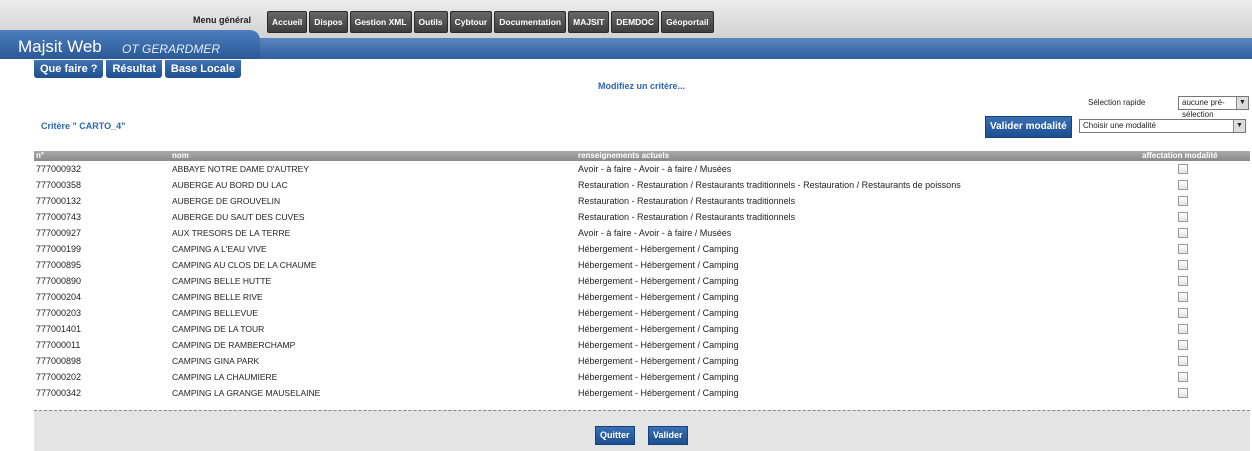 This screenshot has width=1252, height=451. I want to click on menu-item-accueil: Accueil, so click(287, 22).